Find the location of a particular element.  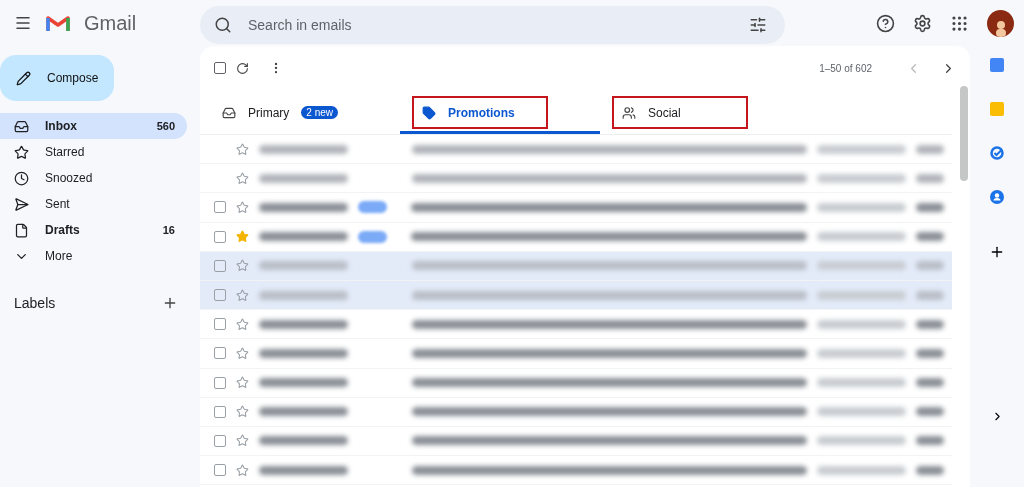

sidebar-label: Starred is located at coordinates (65, 152).